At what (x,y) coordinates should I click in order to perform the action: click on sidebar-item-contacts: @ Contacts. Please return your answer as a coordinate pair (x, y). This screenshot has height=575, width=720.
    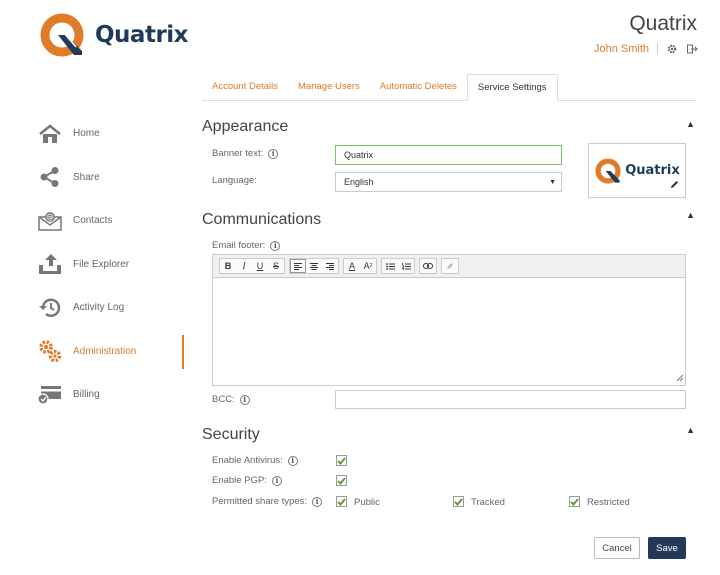
    Looking at the image, I should click on (92, 221).